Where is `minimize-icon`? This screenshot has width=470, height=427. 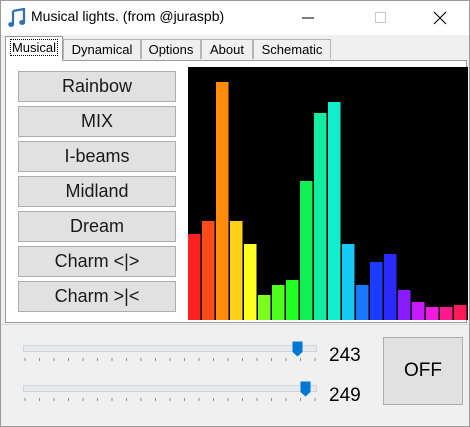
minimize-icon is located at coordinates (308, 18).